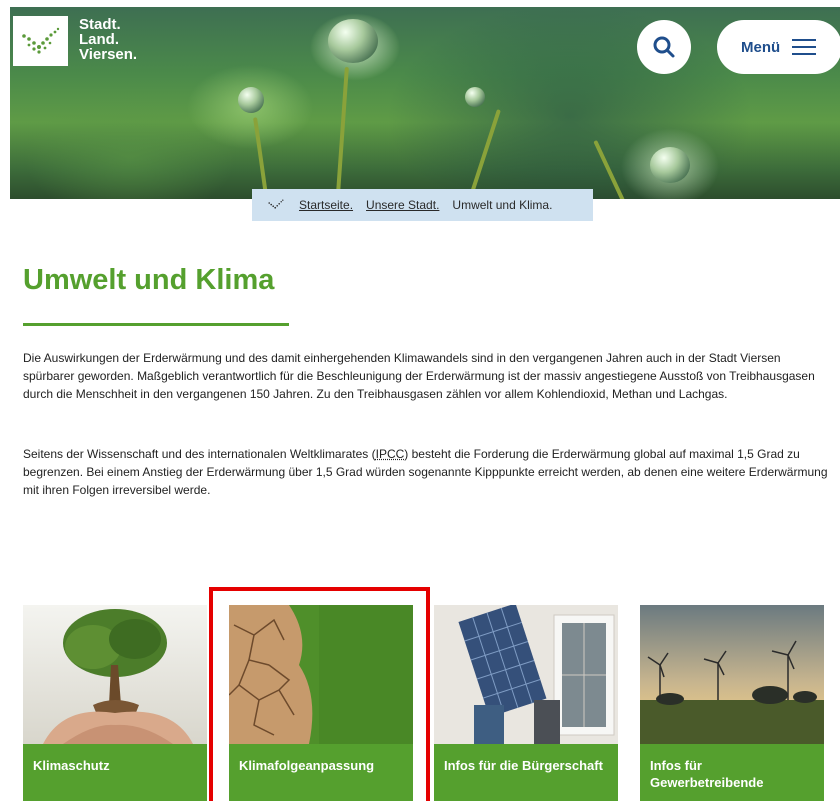  Describe the element at coordinates (319, 694) in the screenshot. I see `selection-highlight` at that location.